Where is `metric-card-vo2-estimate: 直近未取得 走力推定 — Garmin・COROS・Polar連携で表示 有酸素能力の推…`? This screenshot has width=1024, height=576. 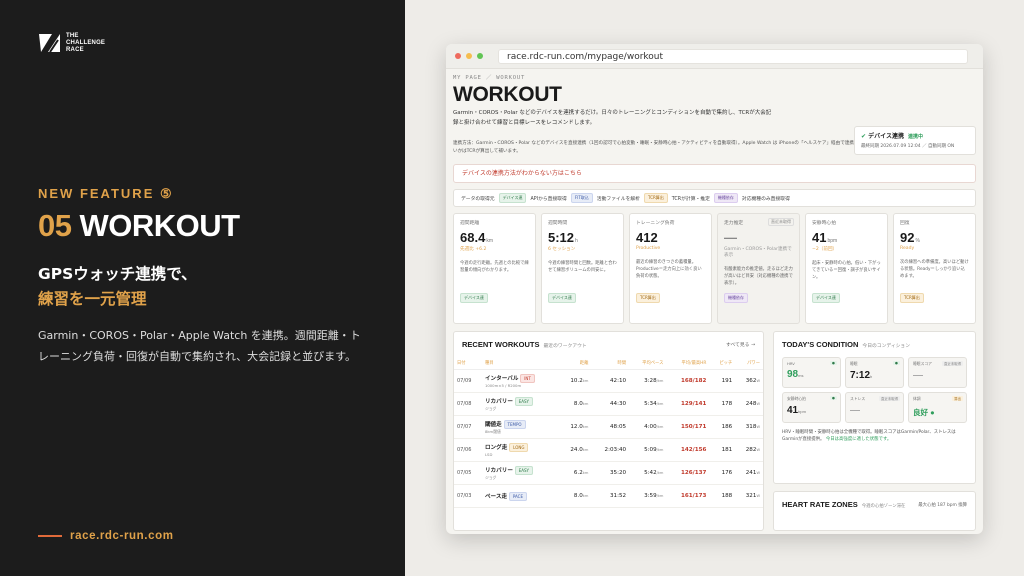 metric-card-vo2-estimate: 直近未取得 走力推定 — Garmin・COROS・Polar連携で表示 有酸素能力の推… is located at coordinates (758, 268).